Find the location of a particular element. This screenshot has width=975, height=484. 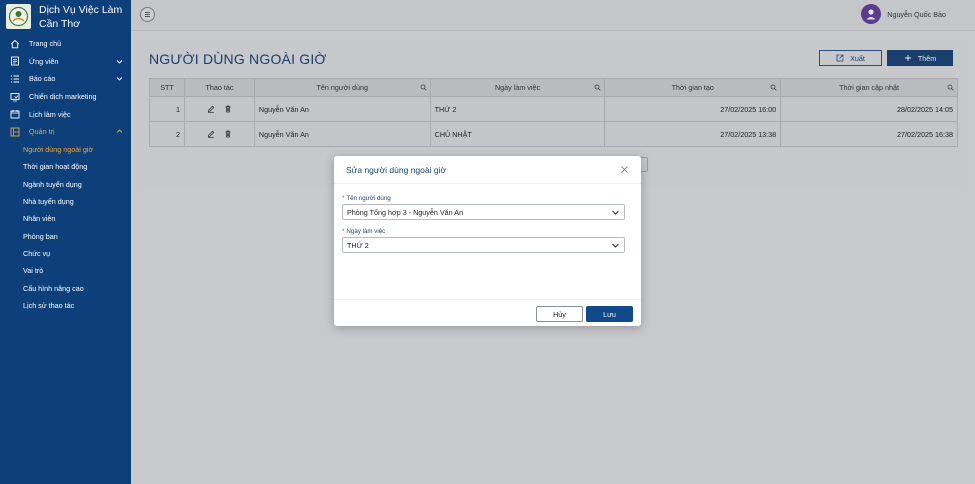

modal-footer: Hủy Lưu is located at coordinates (487, 312).